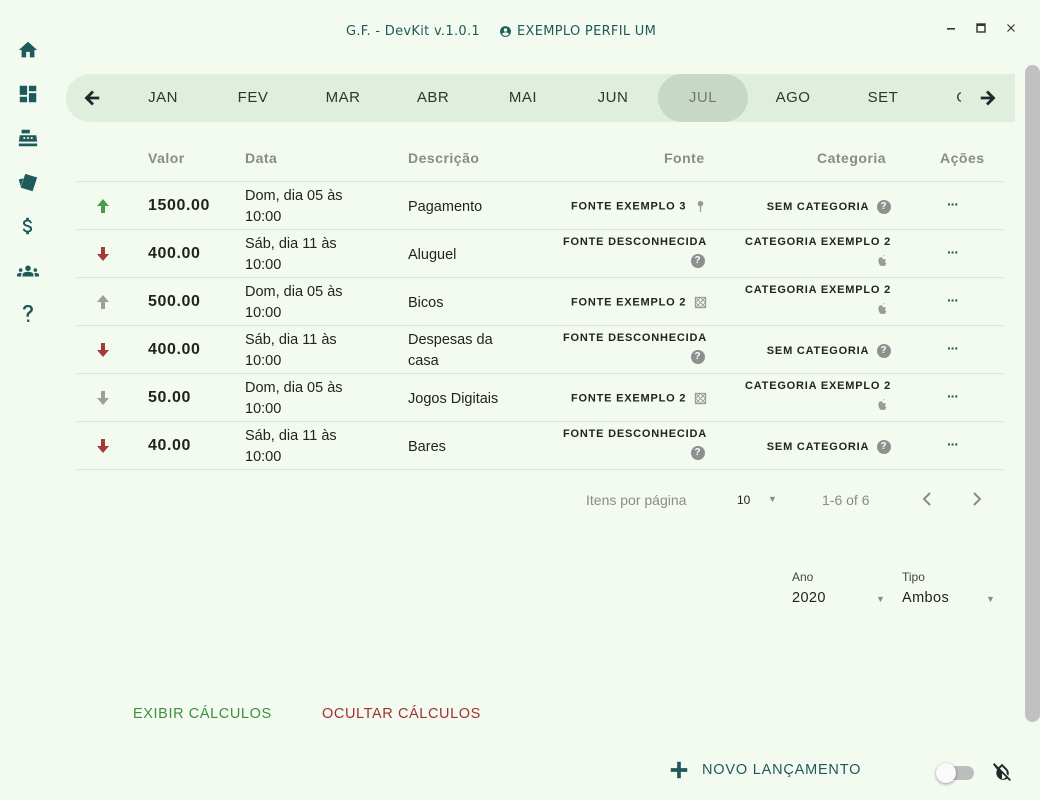 The width and height of the screenshot is (1040, 800). I want to click on valor-cell: 400.00, so click(174, 349).